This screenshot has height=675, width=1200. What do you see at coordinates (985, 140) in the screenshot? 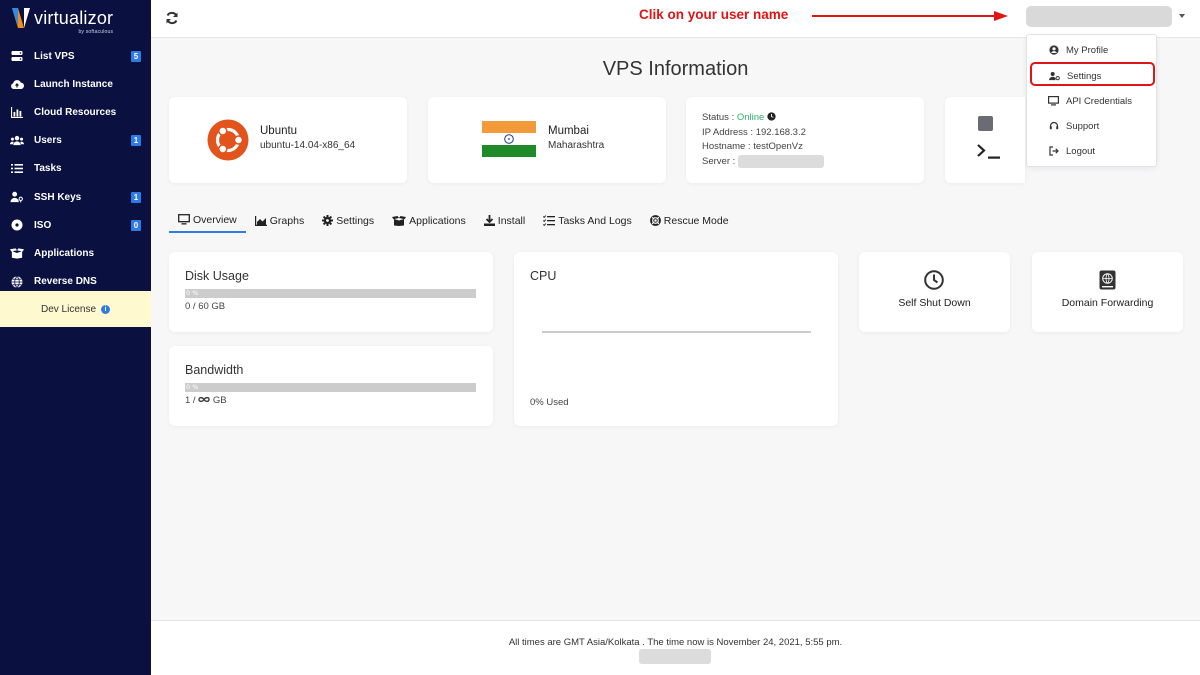
I see `controls-card` at bounding box center [985, 140].